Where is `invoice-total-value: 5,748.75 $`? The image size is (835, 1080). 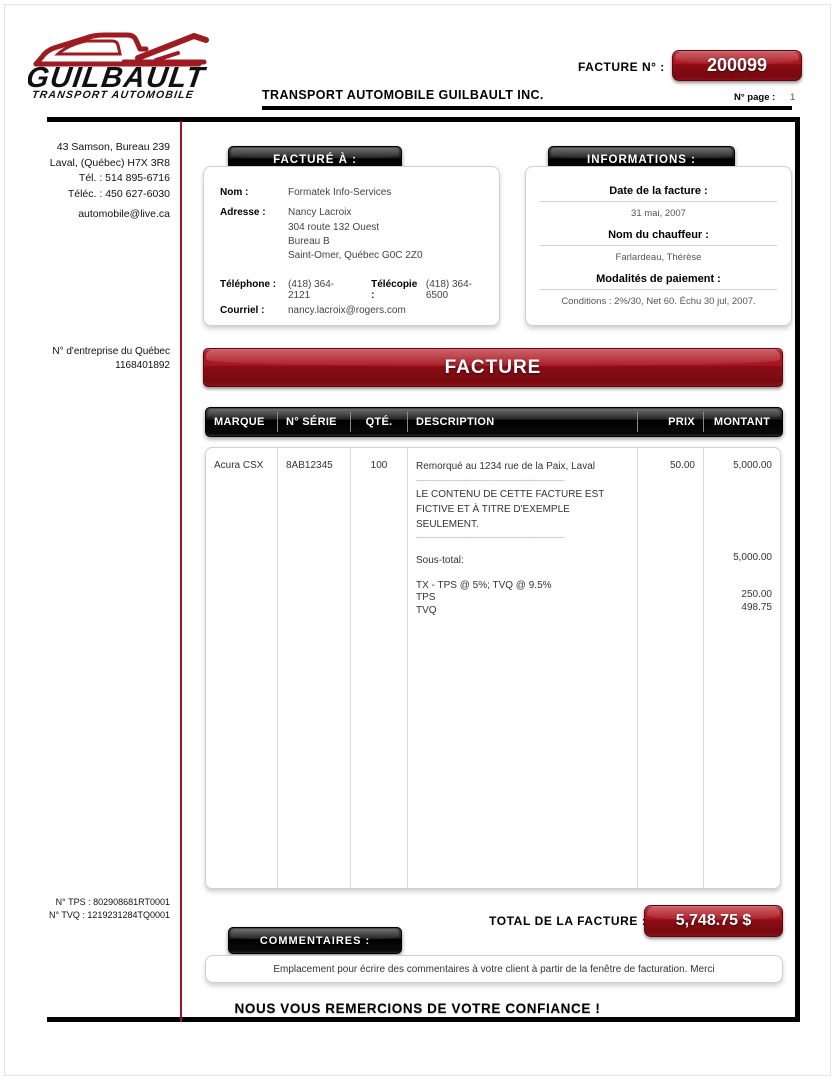 invoice-total-value: 5,748.75 $ is located at coordinates (713, 920).